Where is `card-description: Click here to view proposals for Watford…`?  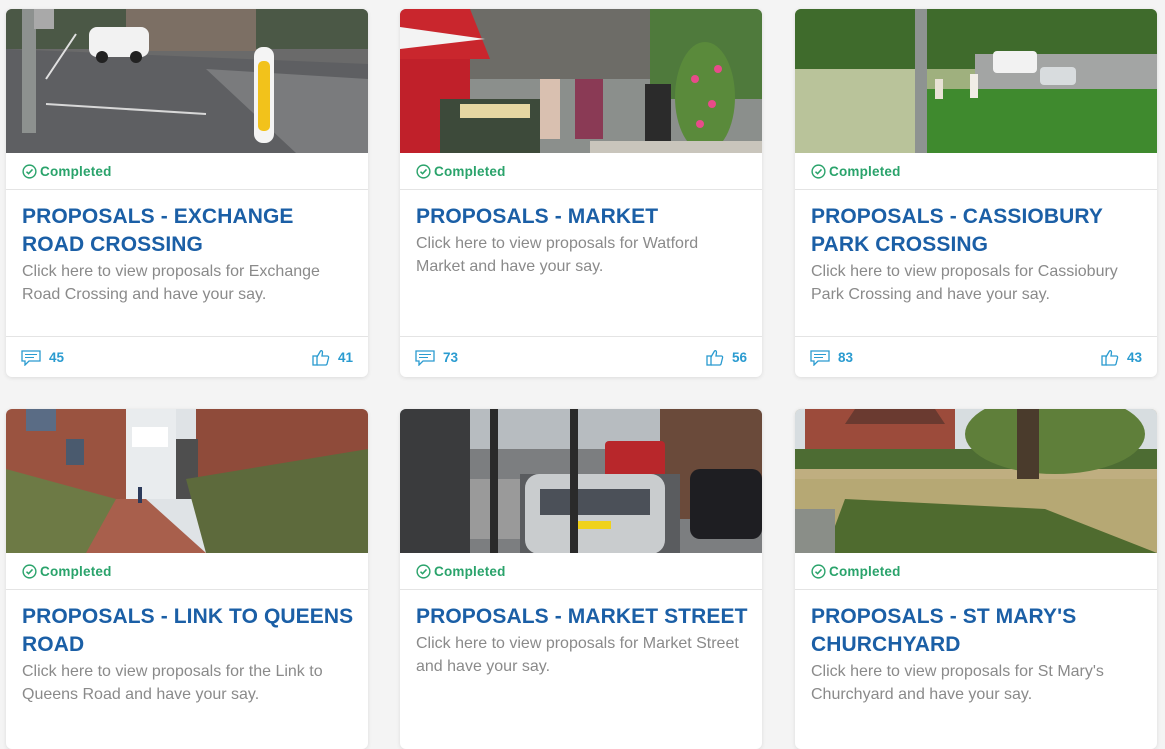
card-description: Click here to view proposals for Watford… is located at coordinates (557, 255).